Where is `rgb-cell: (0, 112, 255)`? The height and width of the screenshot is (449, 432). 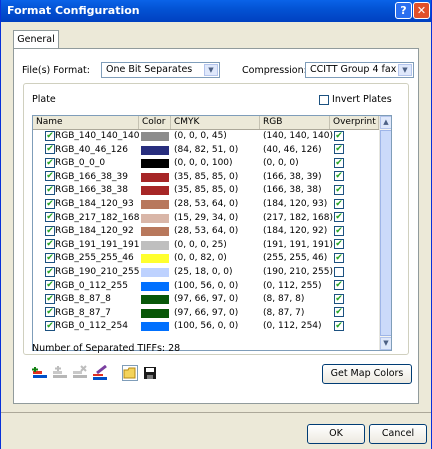
rgb-cell: (0, 112, 255) is located at coordinates (292, 285).